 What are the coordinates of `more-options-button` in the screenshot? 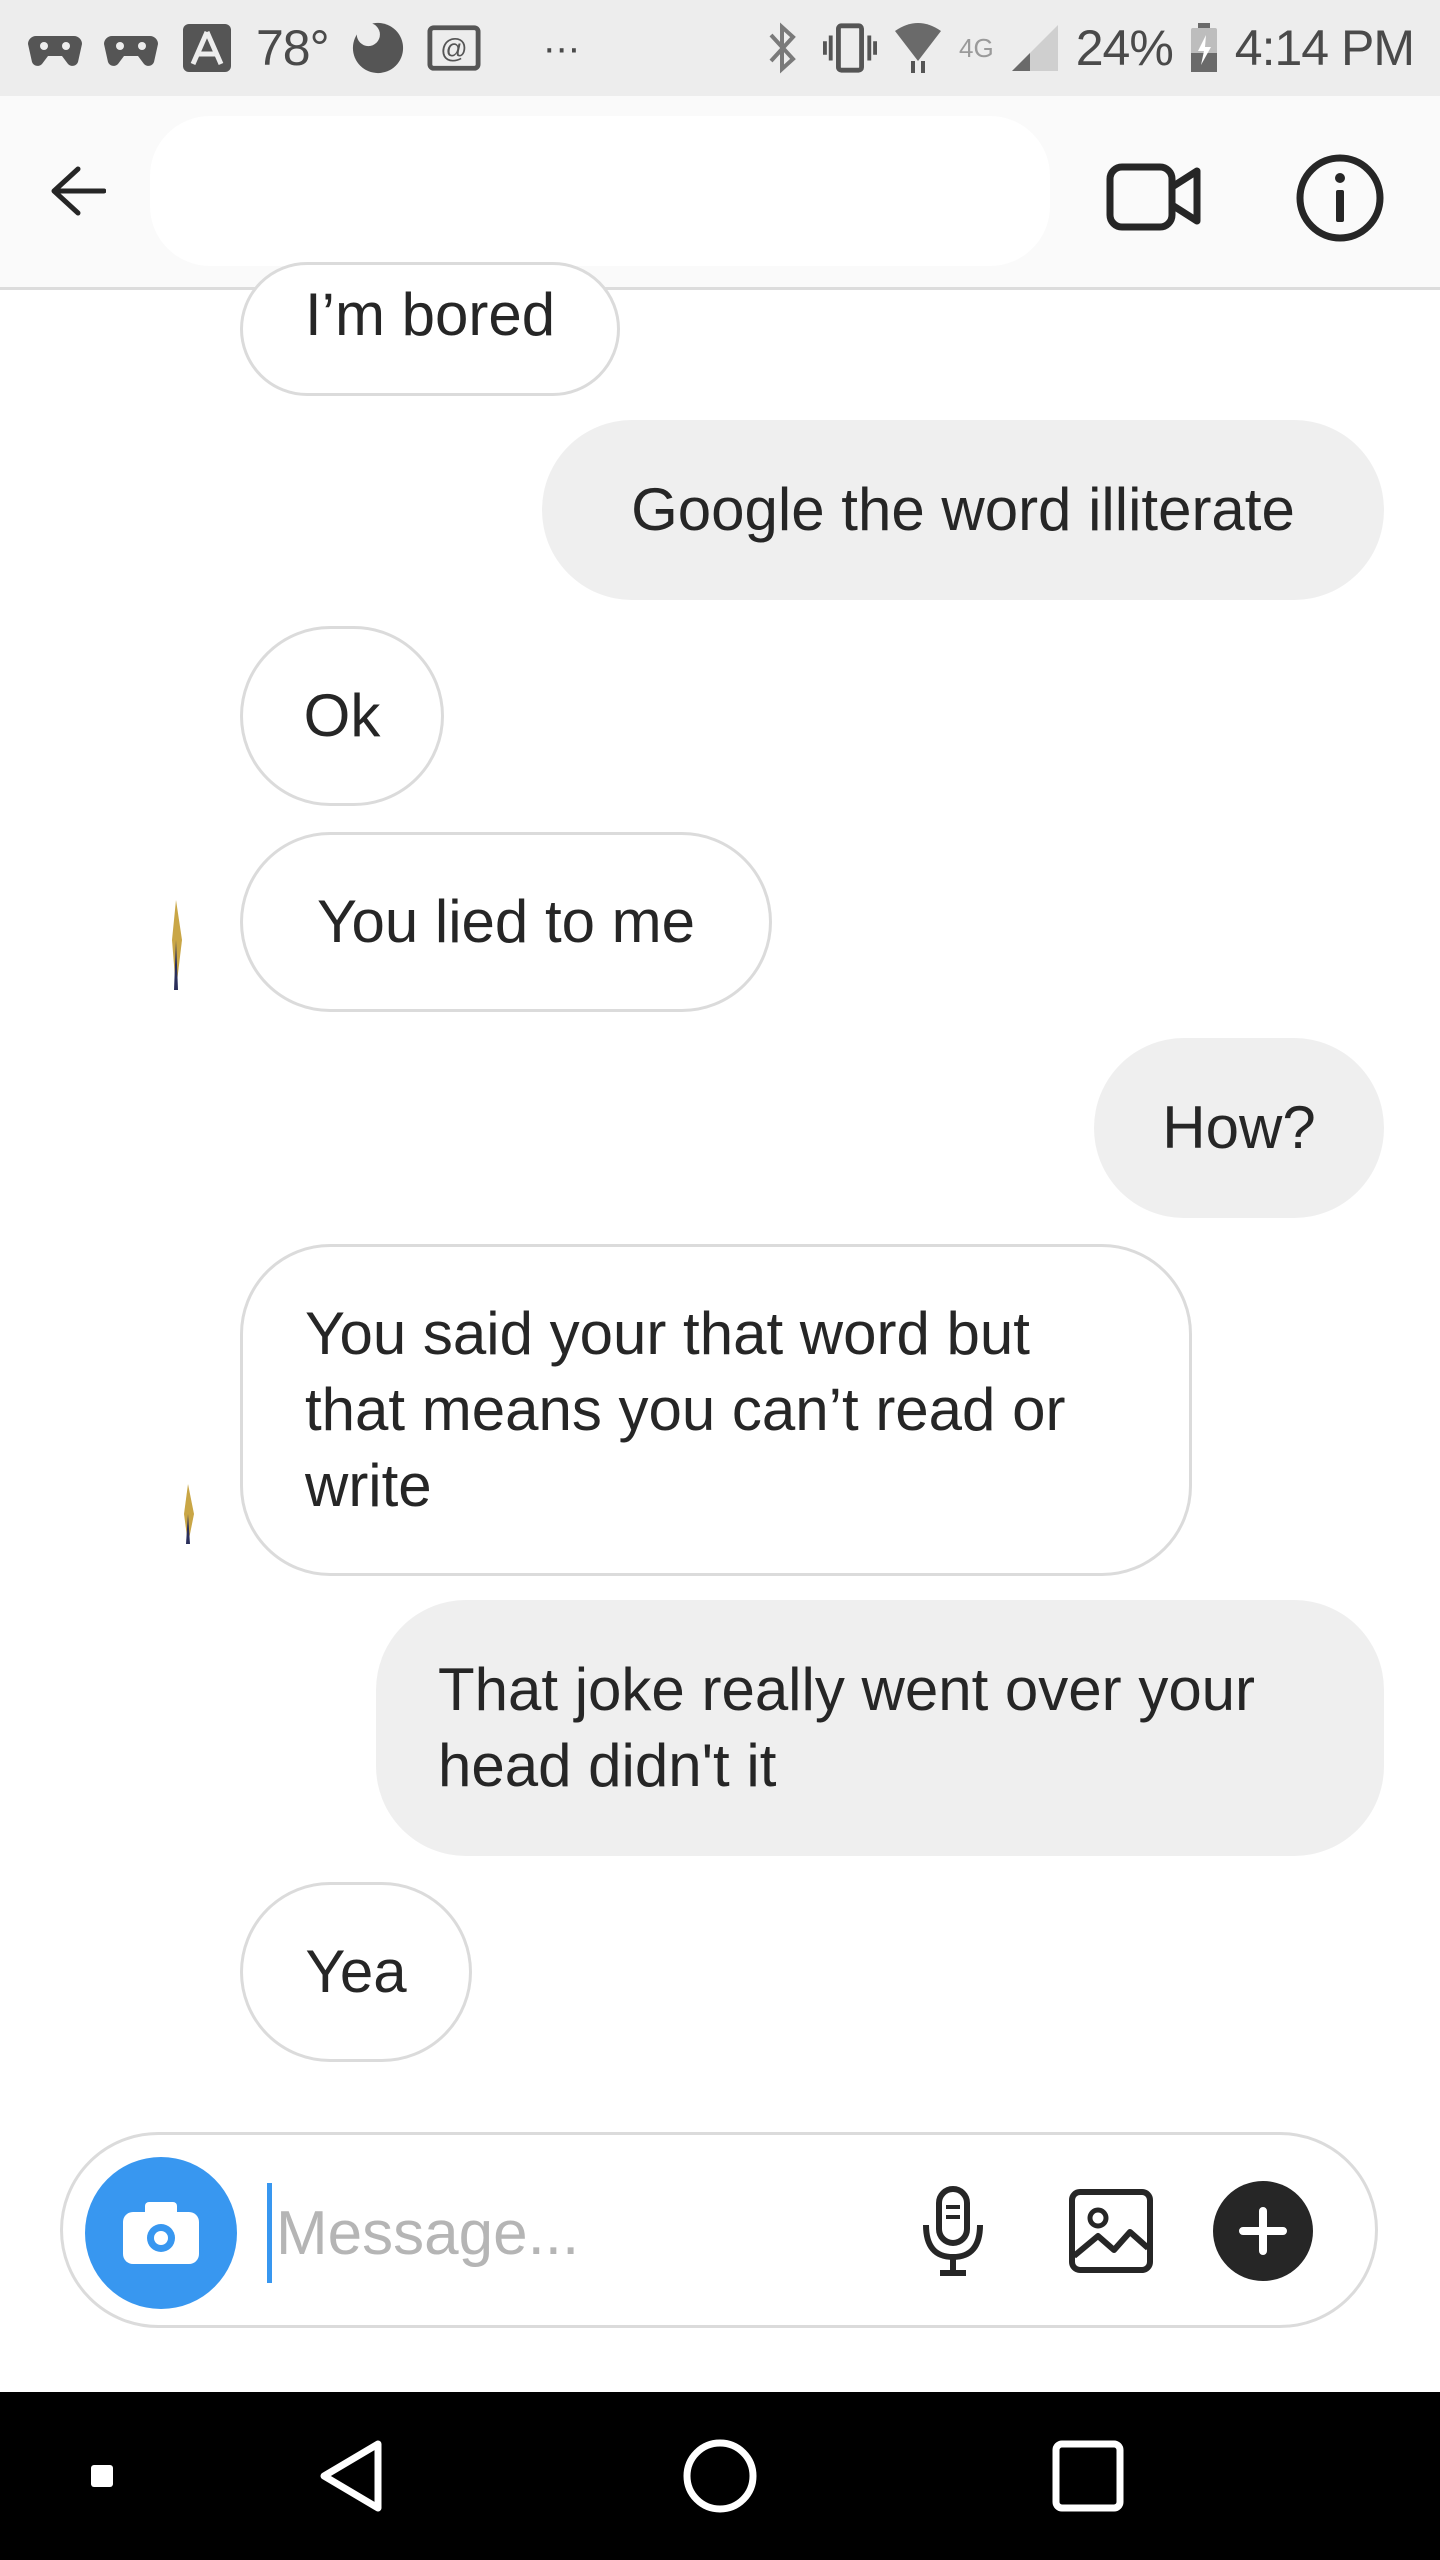 It's located at (1263, 2231).